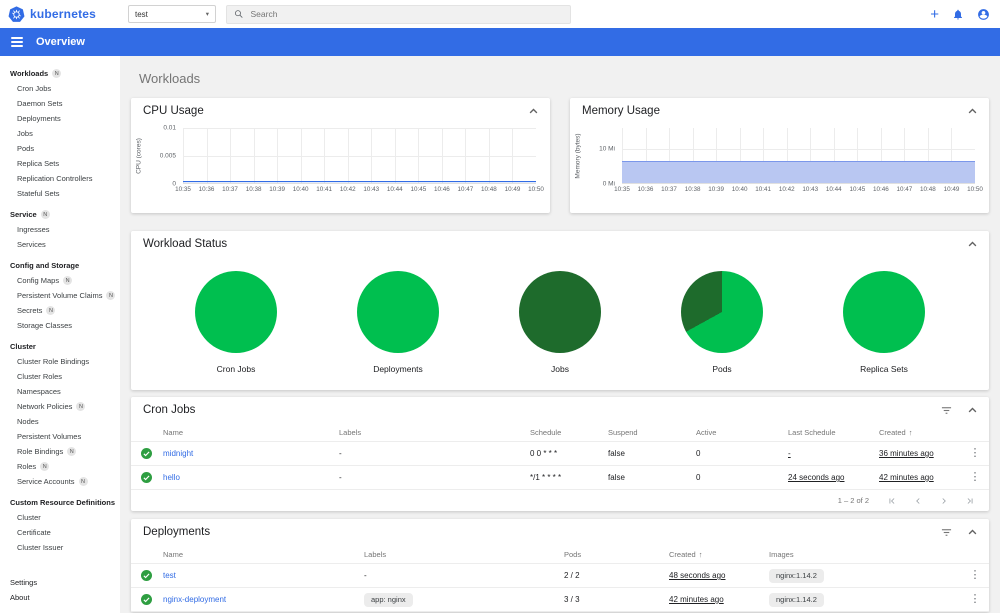 Image resolution: width=1000 pixels, height=613 pixels. I want to click on sidebar-item-services: Services, so click(60, 244).